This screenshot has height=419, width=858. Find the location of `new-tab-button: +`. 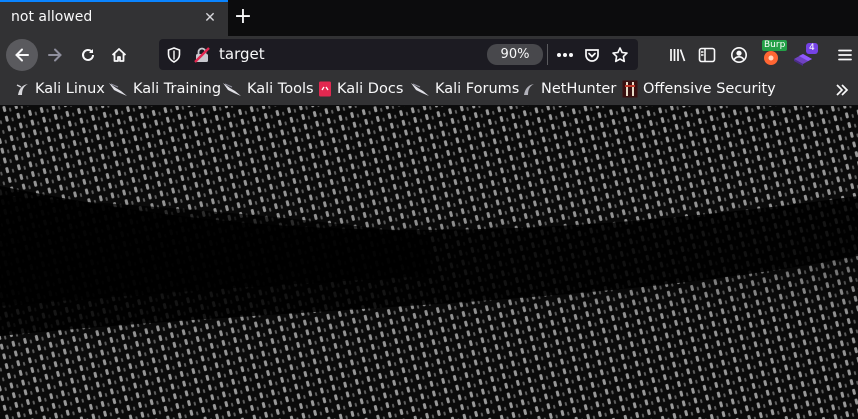

new-tab-button: + is located at coordinates (243, 17).